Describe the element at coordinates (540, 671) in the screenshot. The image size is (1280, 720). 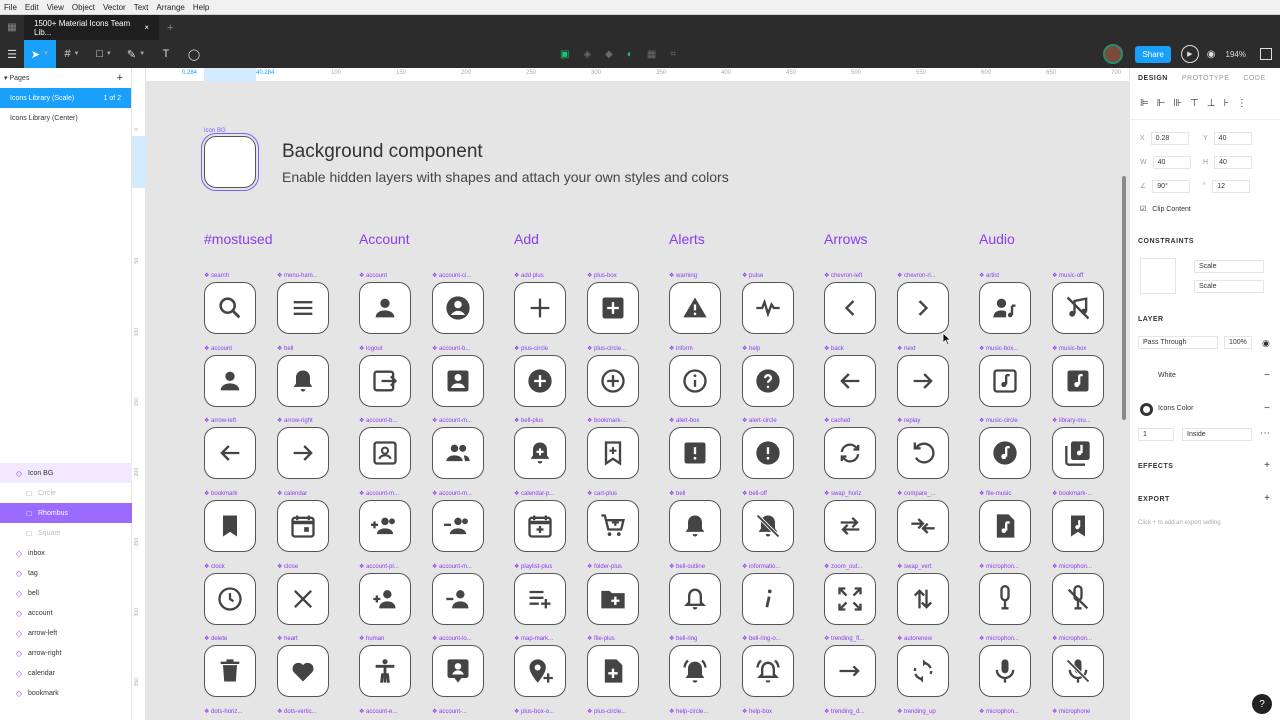
I see `map-marker-plus-icon` at that location.